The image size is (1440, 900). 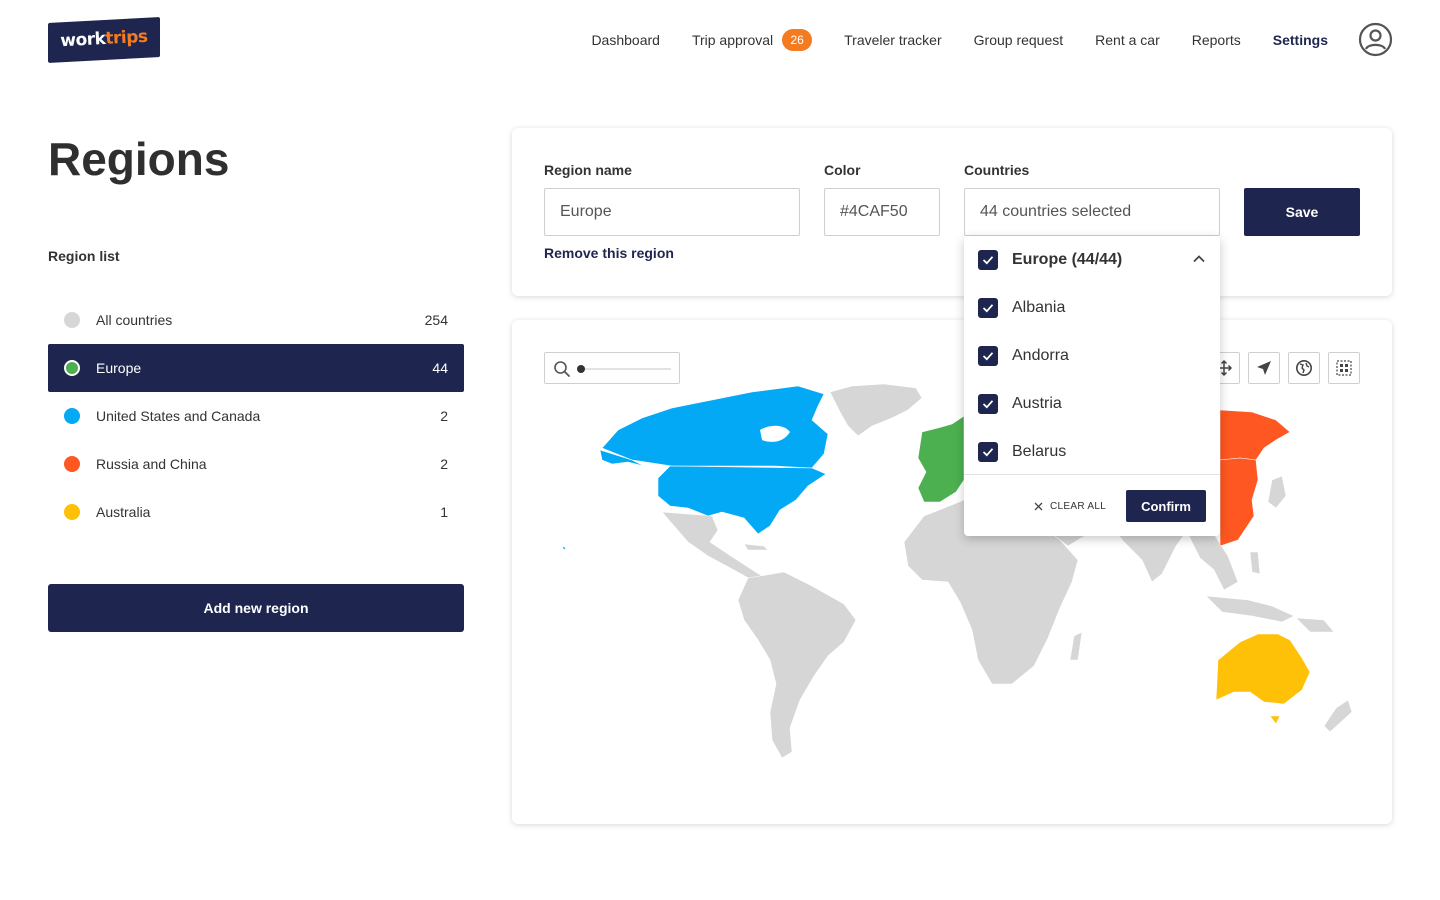 I want to click on dropdown-group-europe: Europe (44/44), so click(x=1092, y=260).